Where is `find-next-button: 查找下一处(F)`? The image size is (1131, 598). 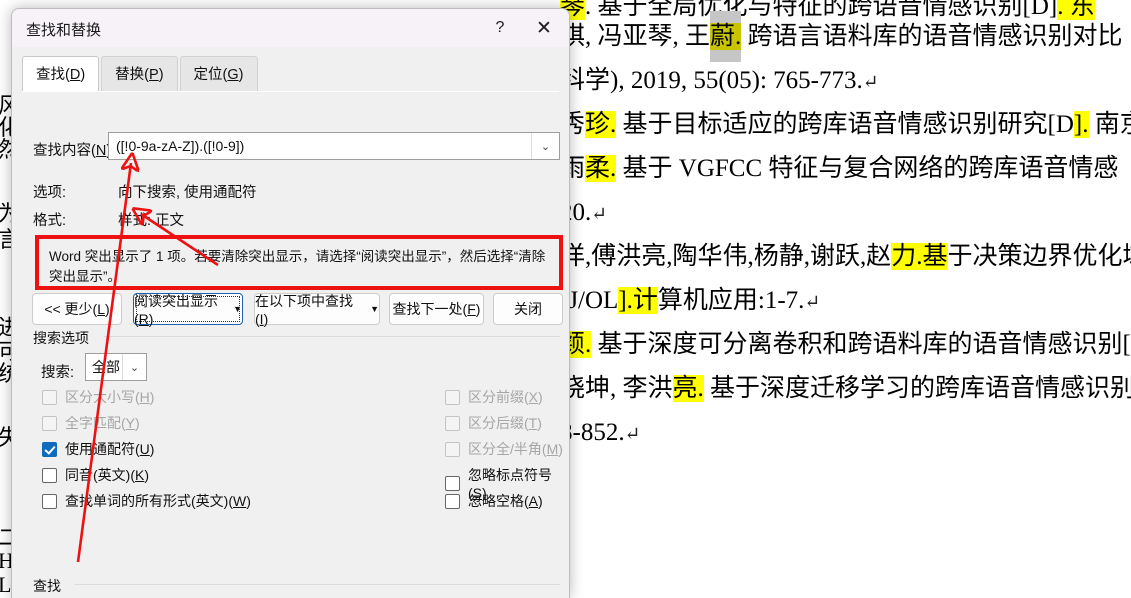 find-next-button: 查找下一处(F) is located at coordinates (436, 309).